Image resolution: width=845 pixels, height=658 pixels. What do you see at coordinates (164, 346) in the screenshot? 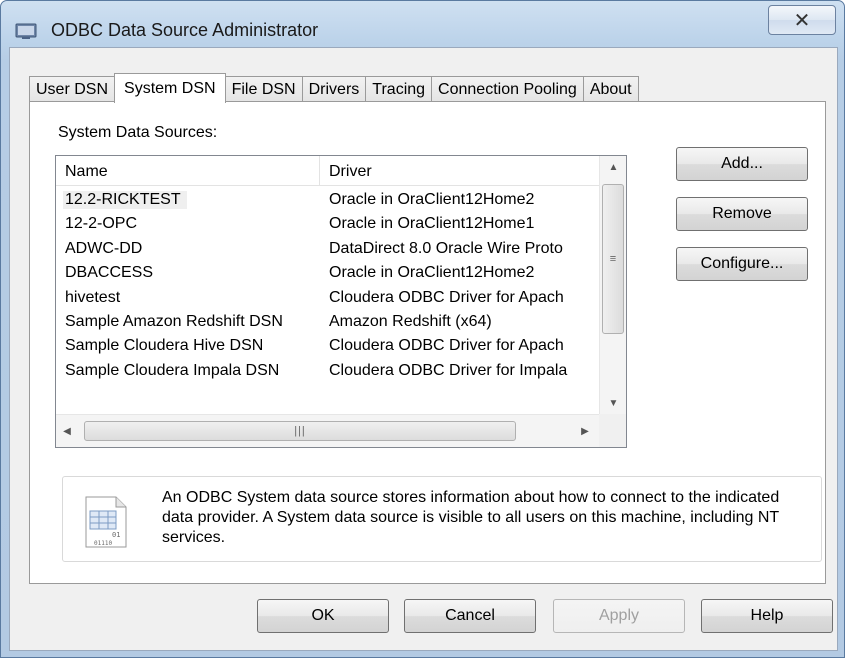
I see `dsn-name: Sample Cloudera Hive DSN` at bounding box center [164, 346].